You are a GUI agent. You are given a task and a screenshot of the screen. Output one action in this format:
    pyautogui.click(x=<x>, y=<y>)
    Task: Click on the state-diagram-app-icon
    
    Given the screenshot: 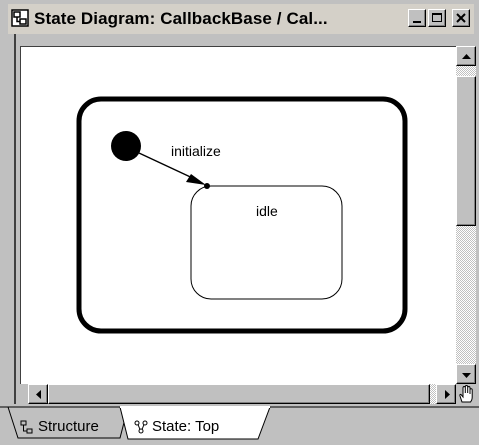 What is the action you would take?
    pyautogui.click(x=20, y=18)
    